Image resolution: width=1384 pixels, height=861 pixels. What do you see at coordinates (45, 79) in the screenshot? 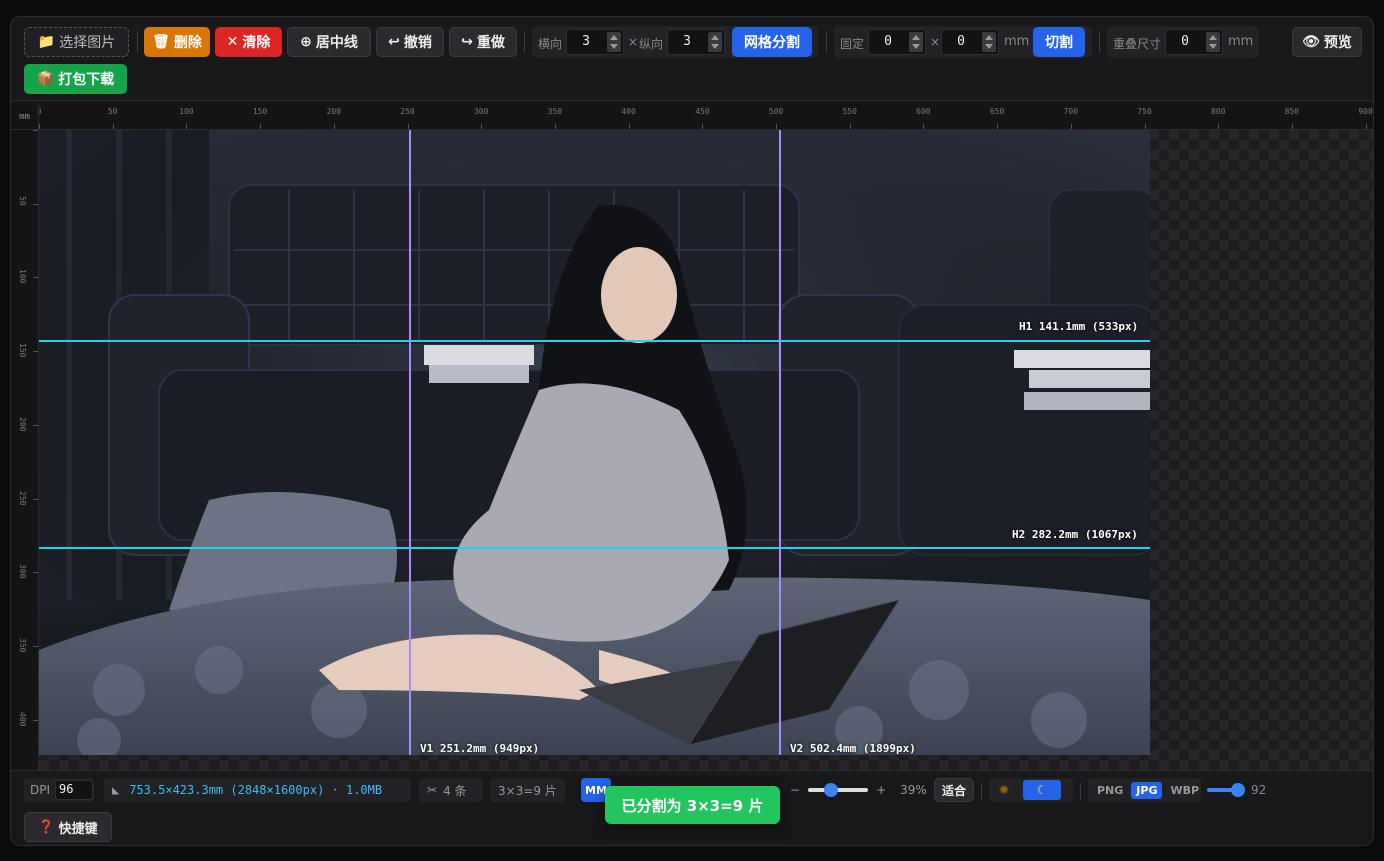
I see `package-icon: 📦` at bounding box center [45, 79].